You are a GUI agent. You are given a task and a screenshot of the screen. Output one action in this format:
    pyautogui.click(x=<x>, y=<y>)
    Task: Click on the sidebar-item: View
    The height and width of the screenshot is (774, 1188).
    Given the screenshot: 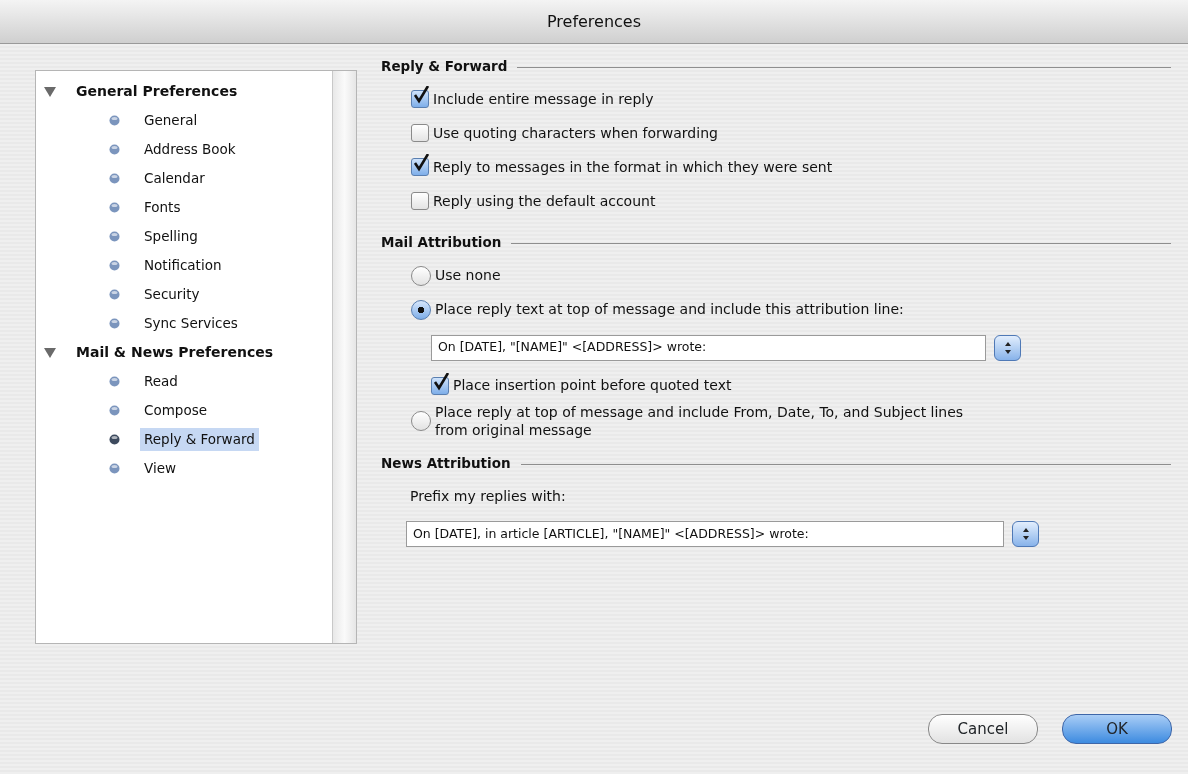 What is the action you would take?
    pyautogui.click(x=160, y=468)
    